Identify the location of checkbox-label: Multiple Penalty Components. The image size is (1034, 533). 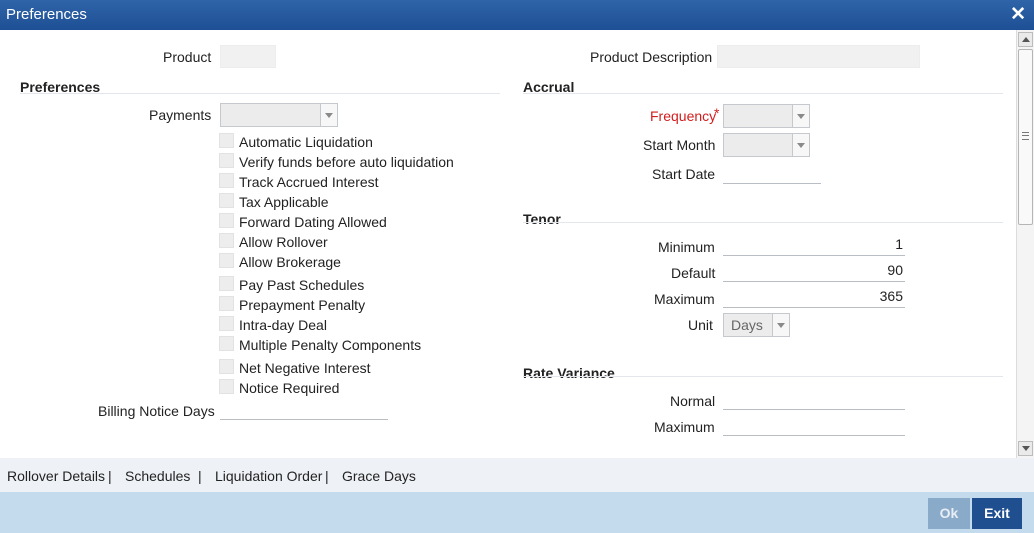
(330, 345).